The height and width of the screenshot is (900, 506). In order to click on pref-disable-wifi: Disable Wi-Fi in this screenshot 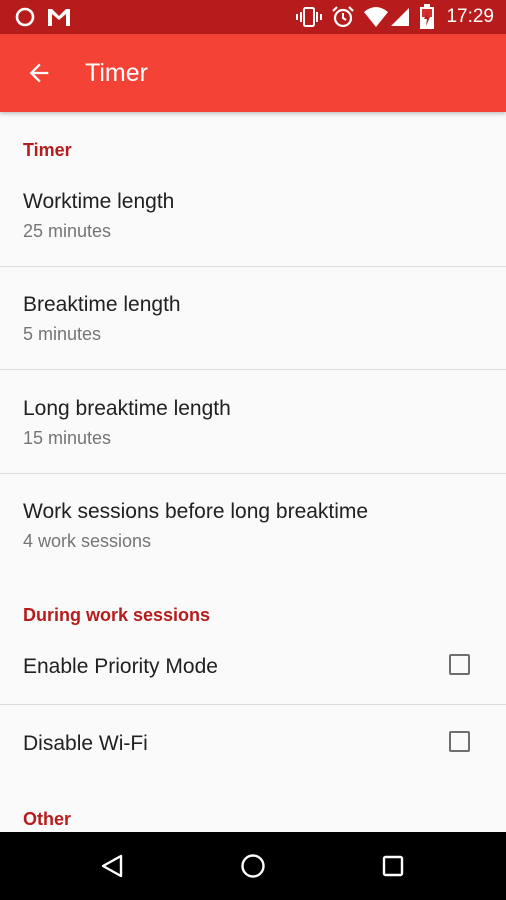, I will do `click(253, 744)`.